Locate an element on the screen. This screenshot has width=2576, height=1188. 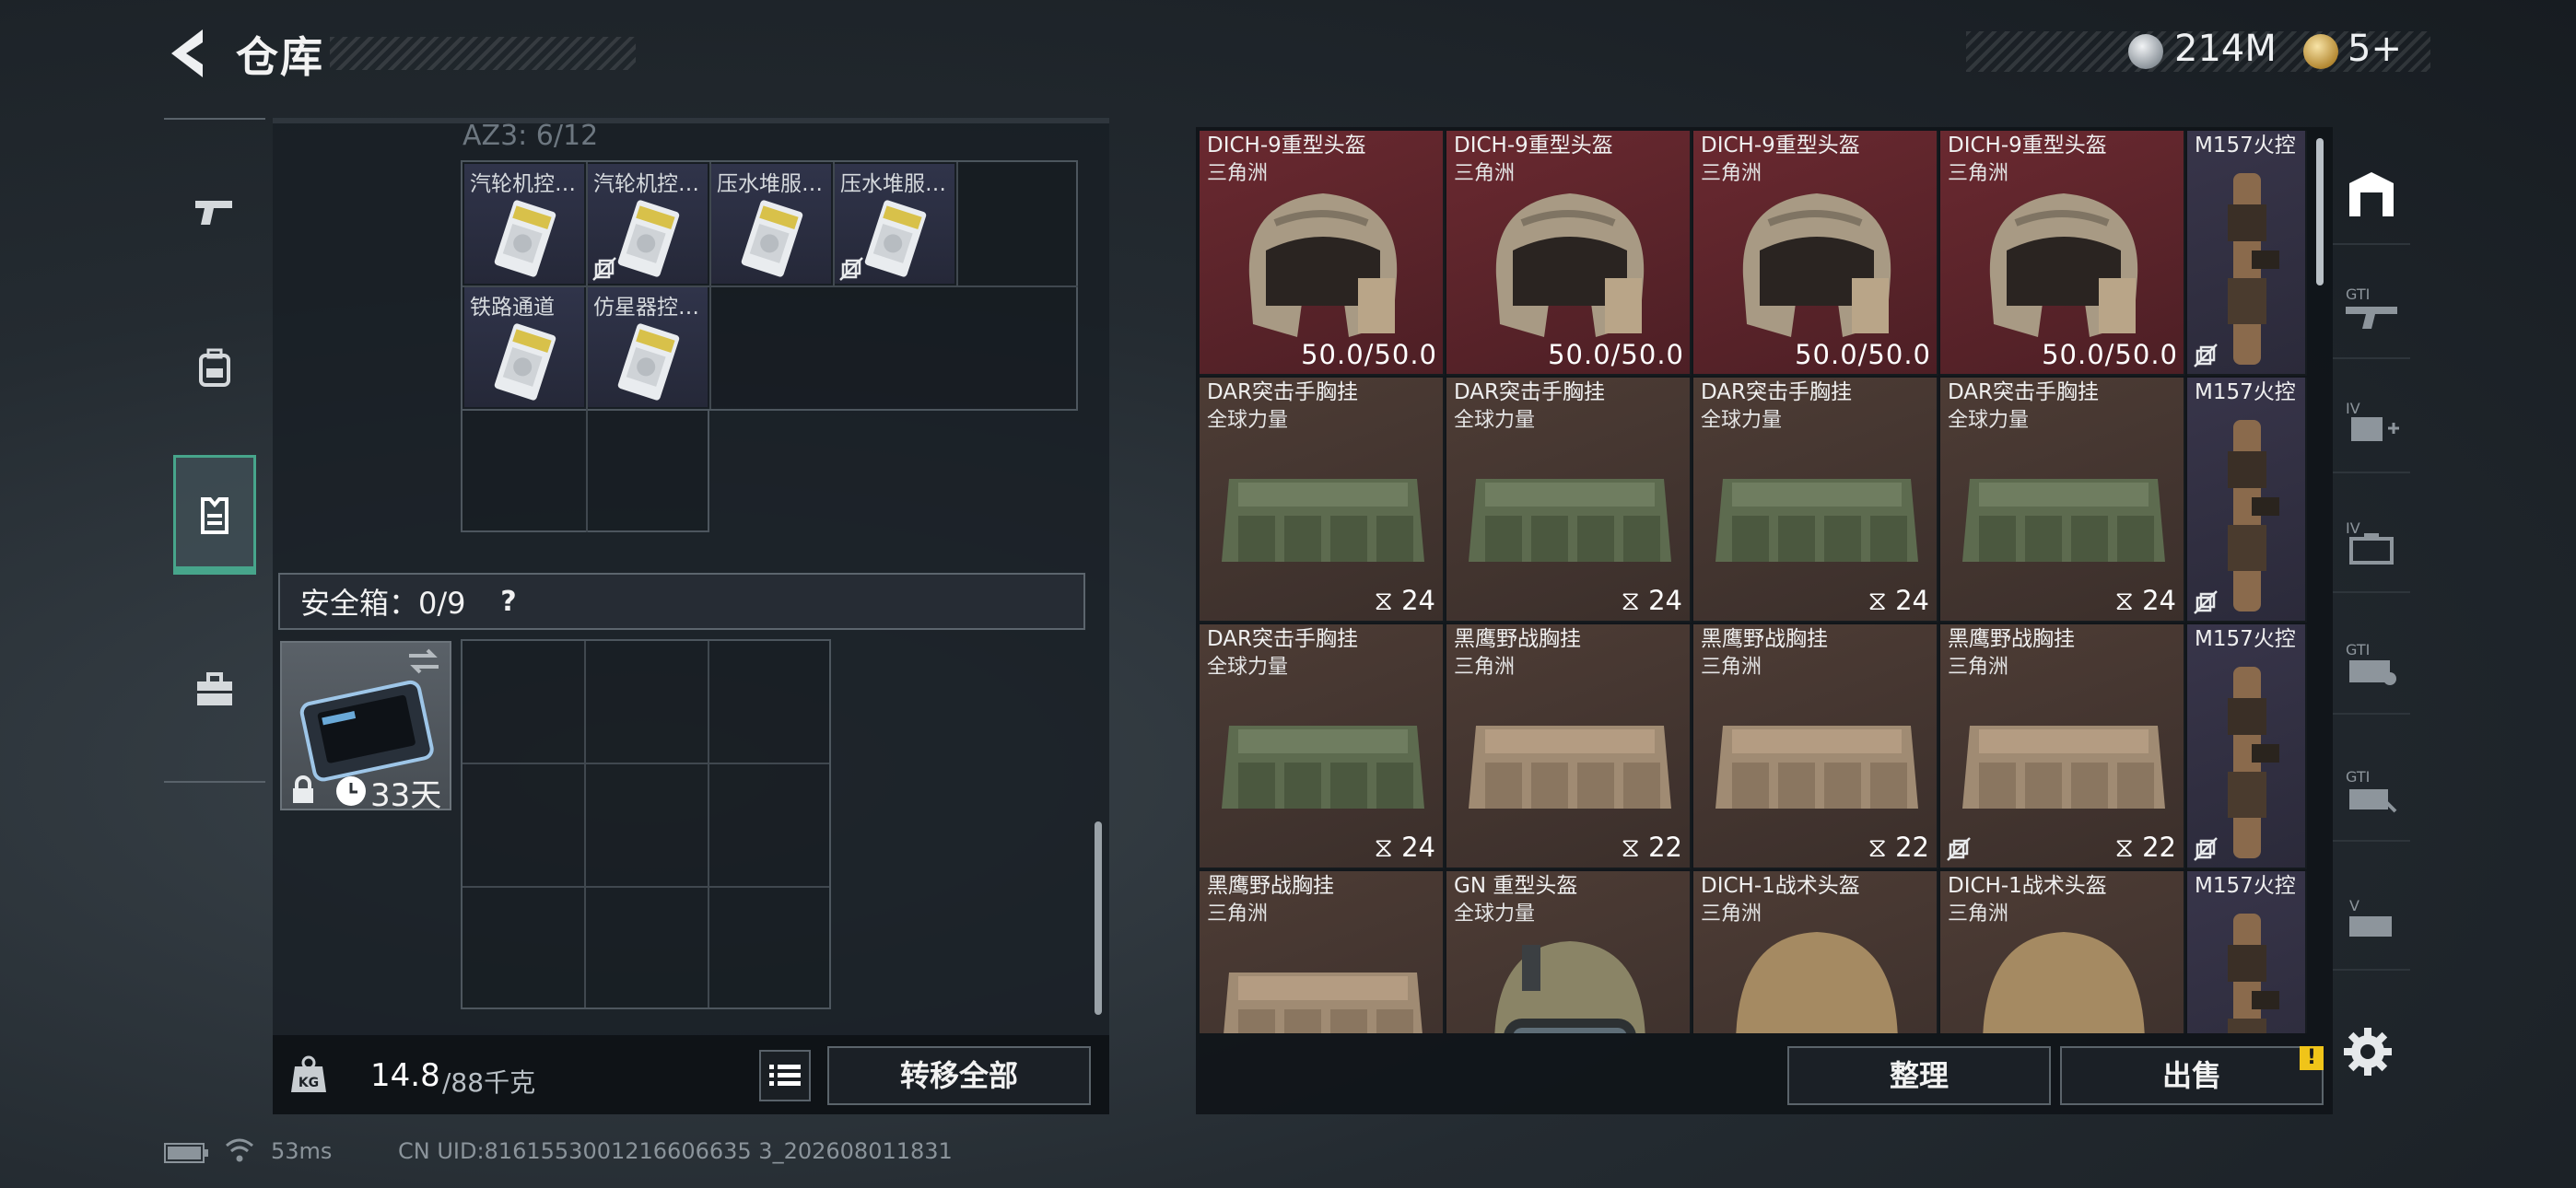
capacity-icon: ⧖ is located at coordinates (1630, 847).